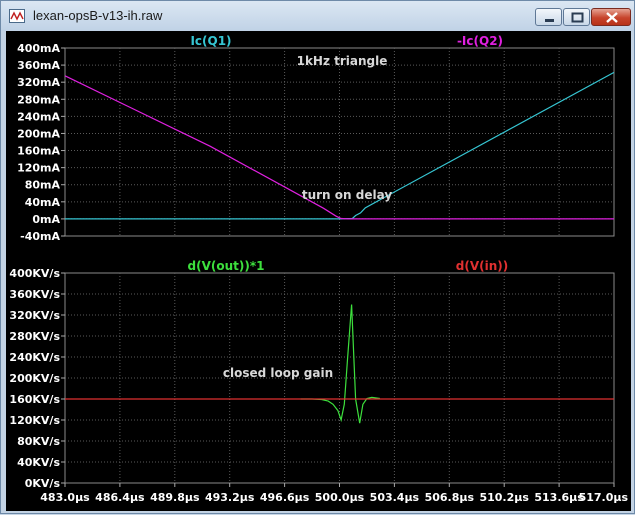 Image resolution: width=635 pixels, height=515 pixels. Describe the element at coordinates (34, 399) in the screenshot. I see `y-tick-label: 160KV/s` at that location.